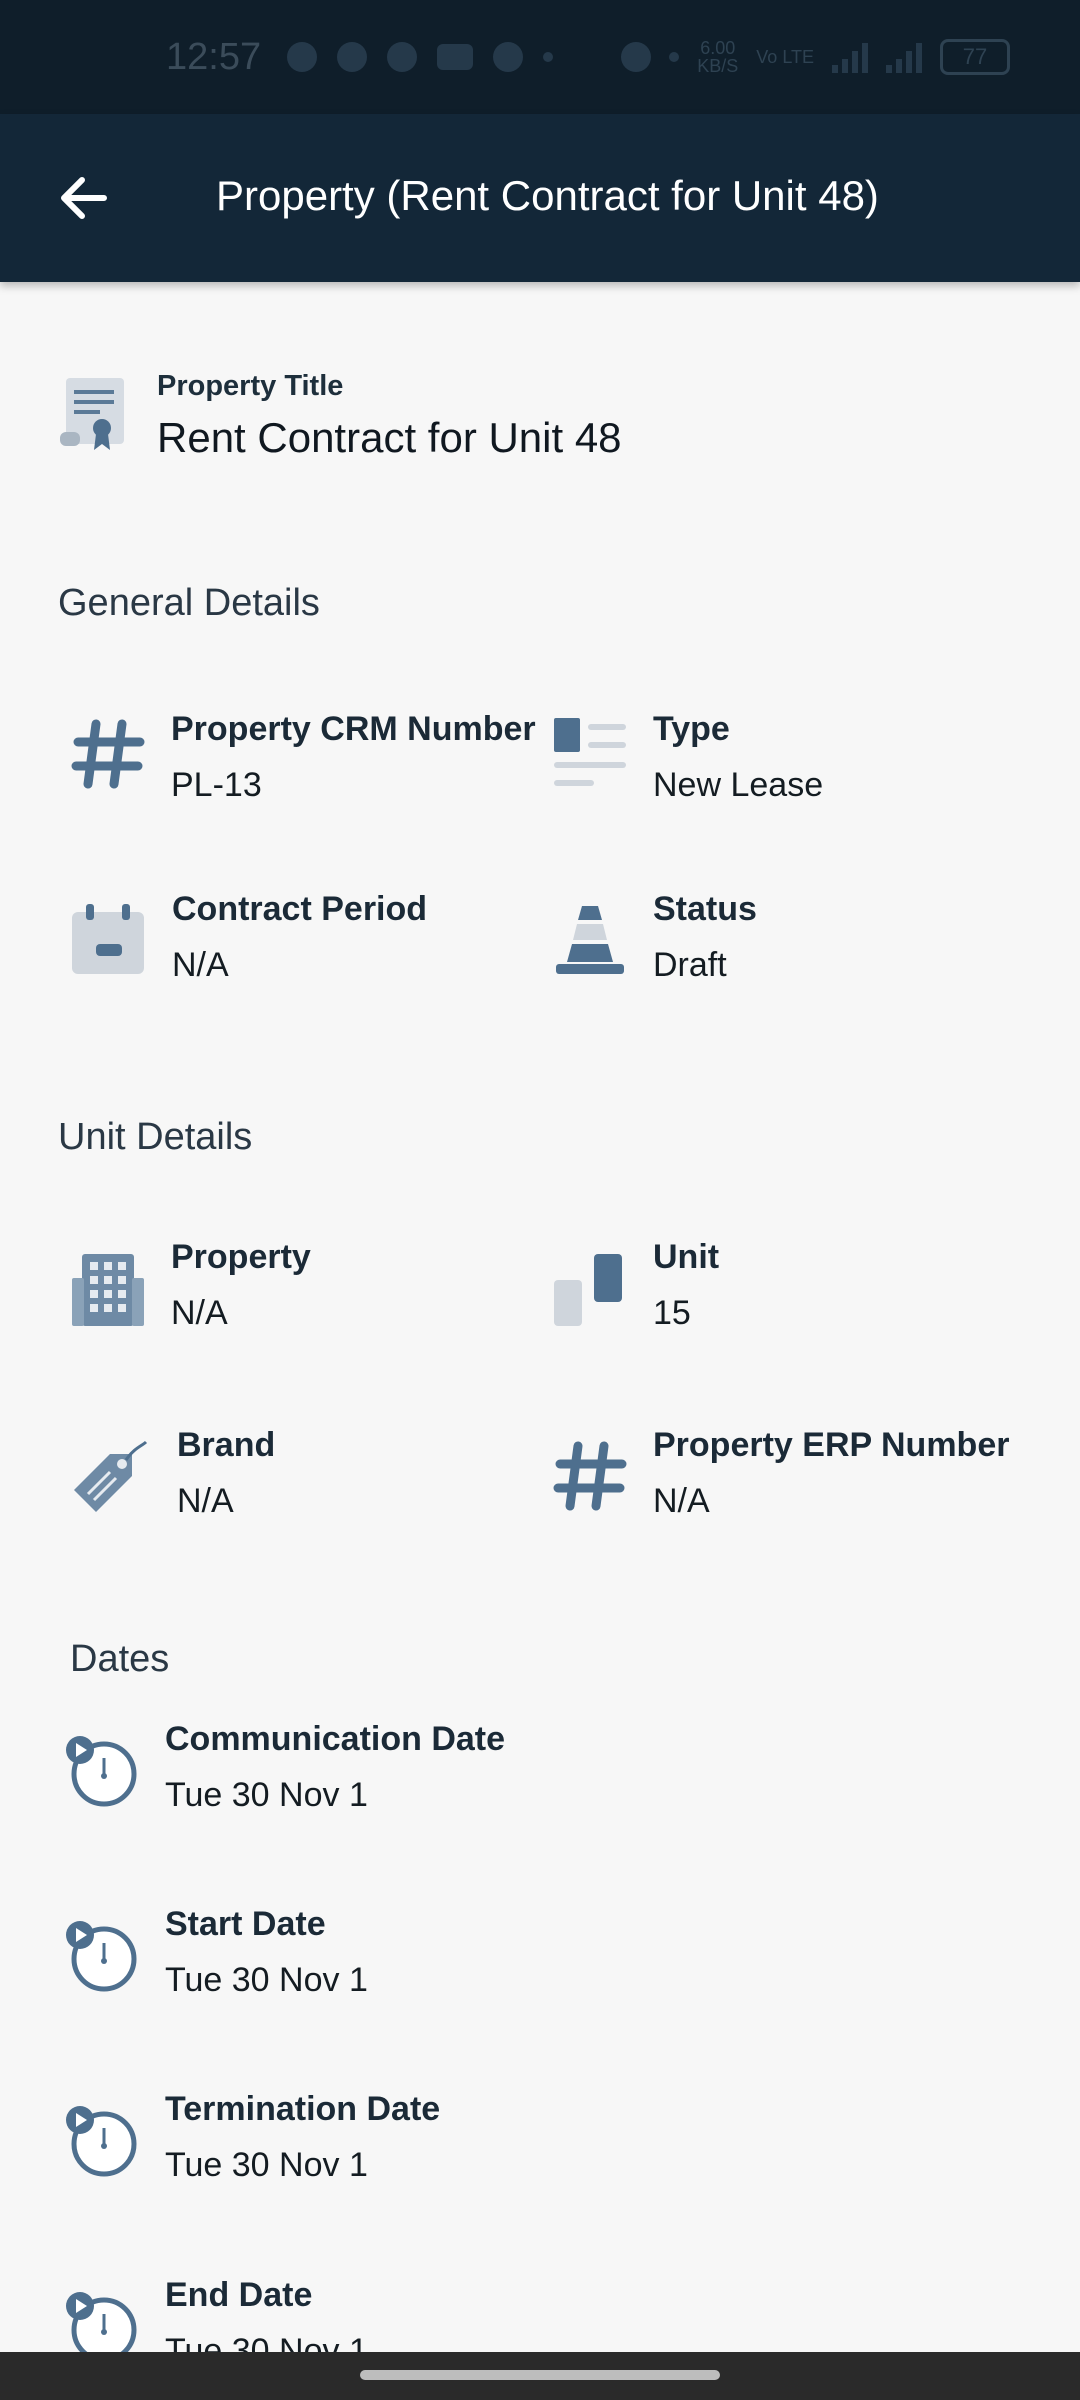 The image size is (1080, 2400). I want to click on calendar-icon, so click(108, 939).